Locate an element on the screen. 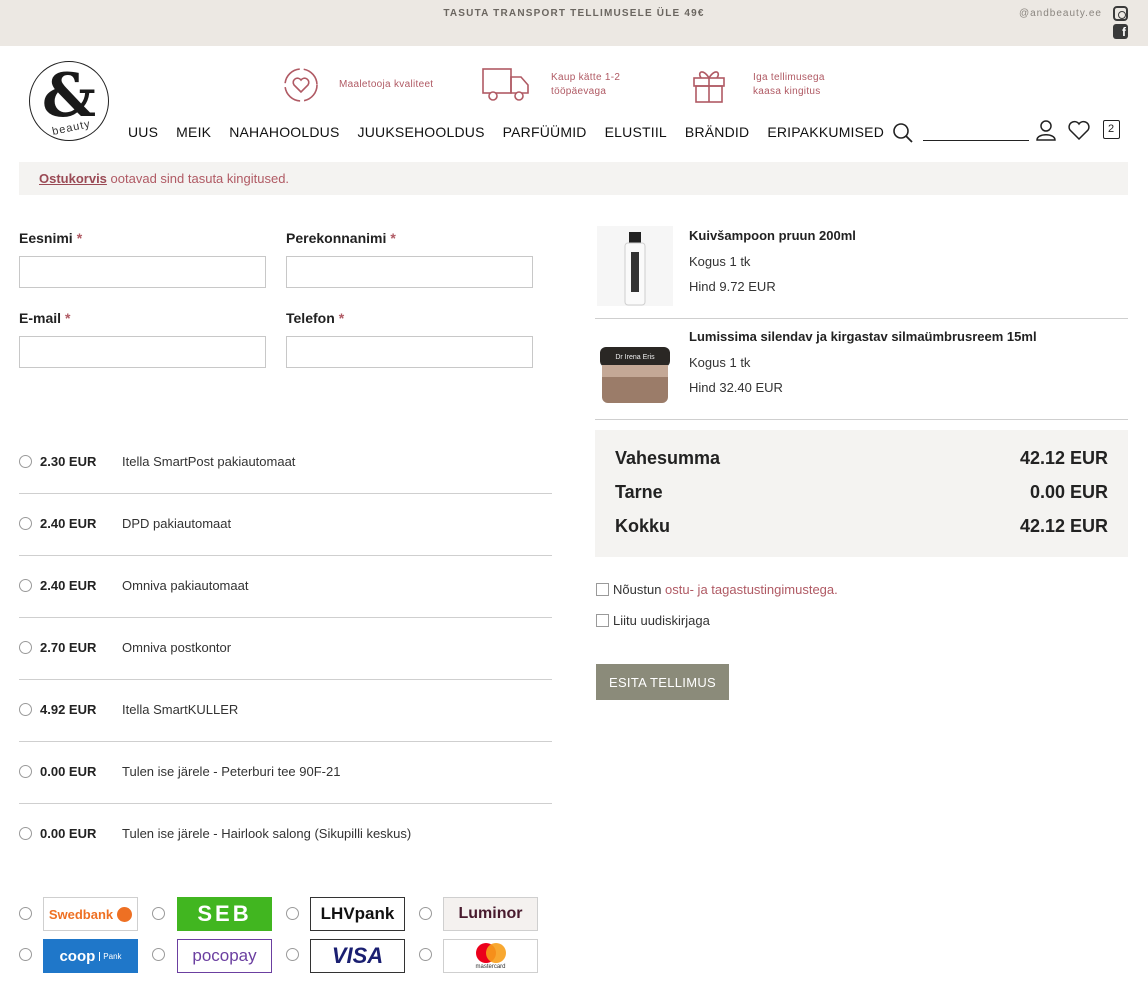 The image size is (1148, 1008). social-handle: @andbeauty.ee is located at coordinates (1060, 13).